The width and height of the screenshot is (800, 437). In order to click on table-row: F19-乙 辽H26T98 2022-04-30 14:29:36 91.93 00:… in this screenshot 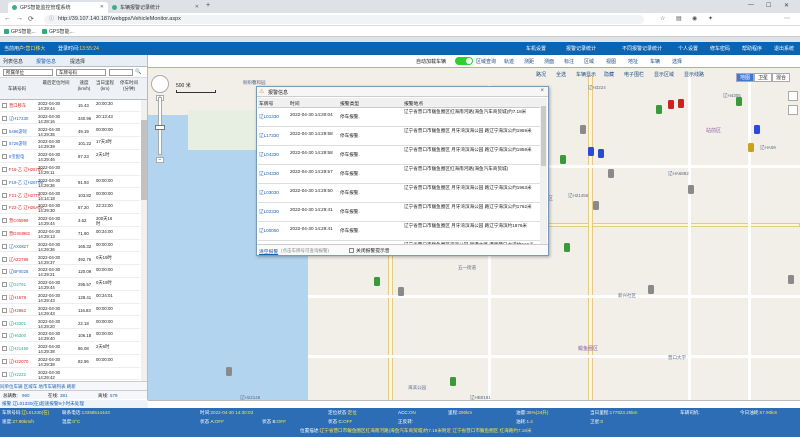, I will do `click(70, 183)`.